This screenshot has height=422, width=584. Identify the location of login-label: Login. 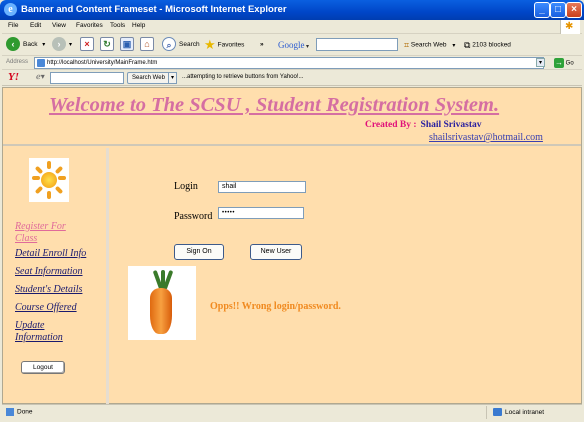
(186, 186).